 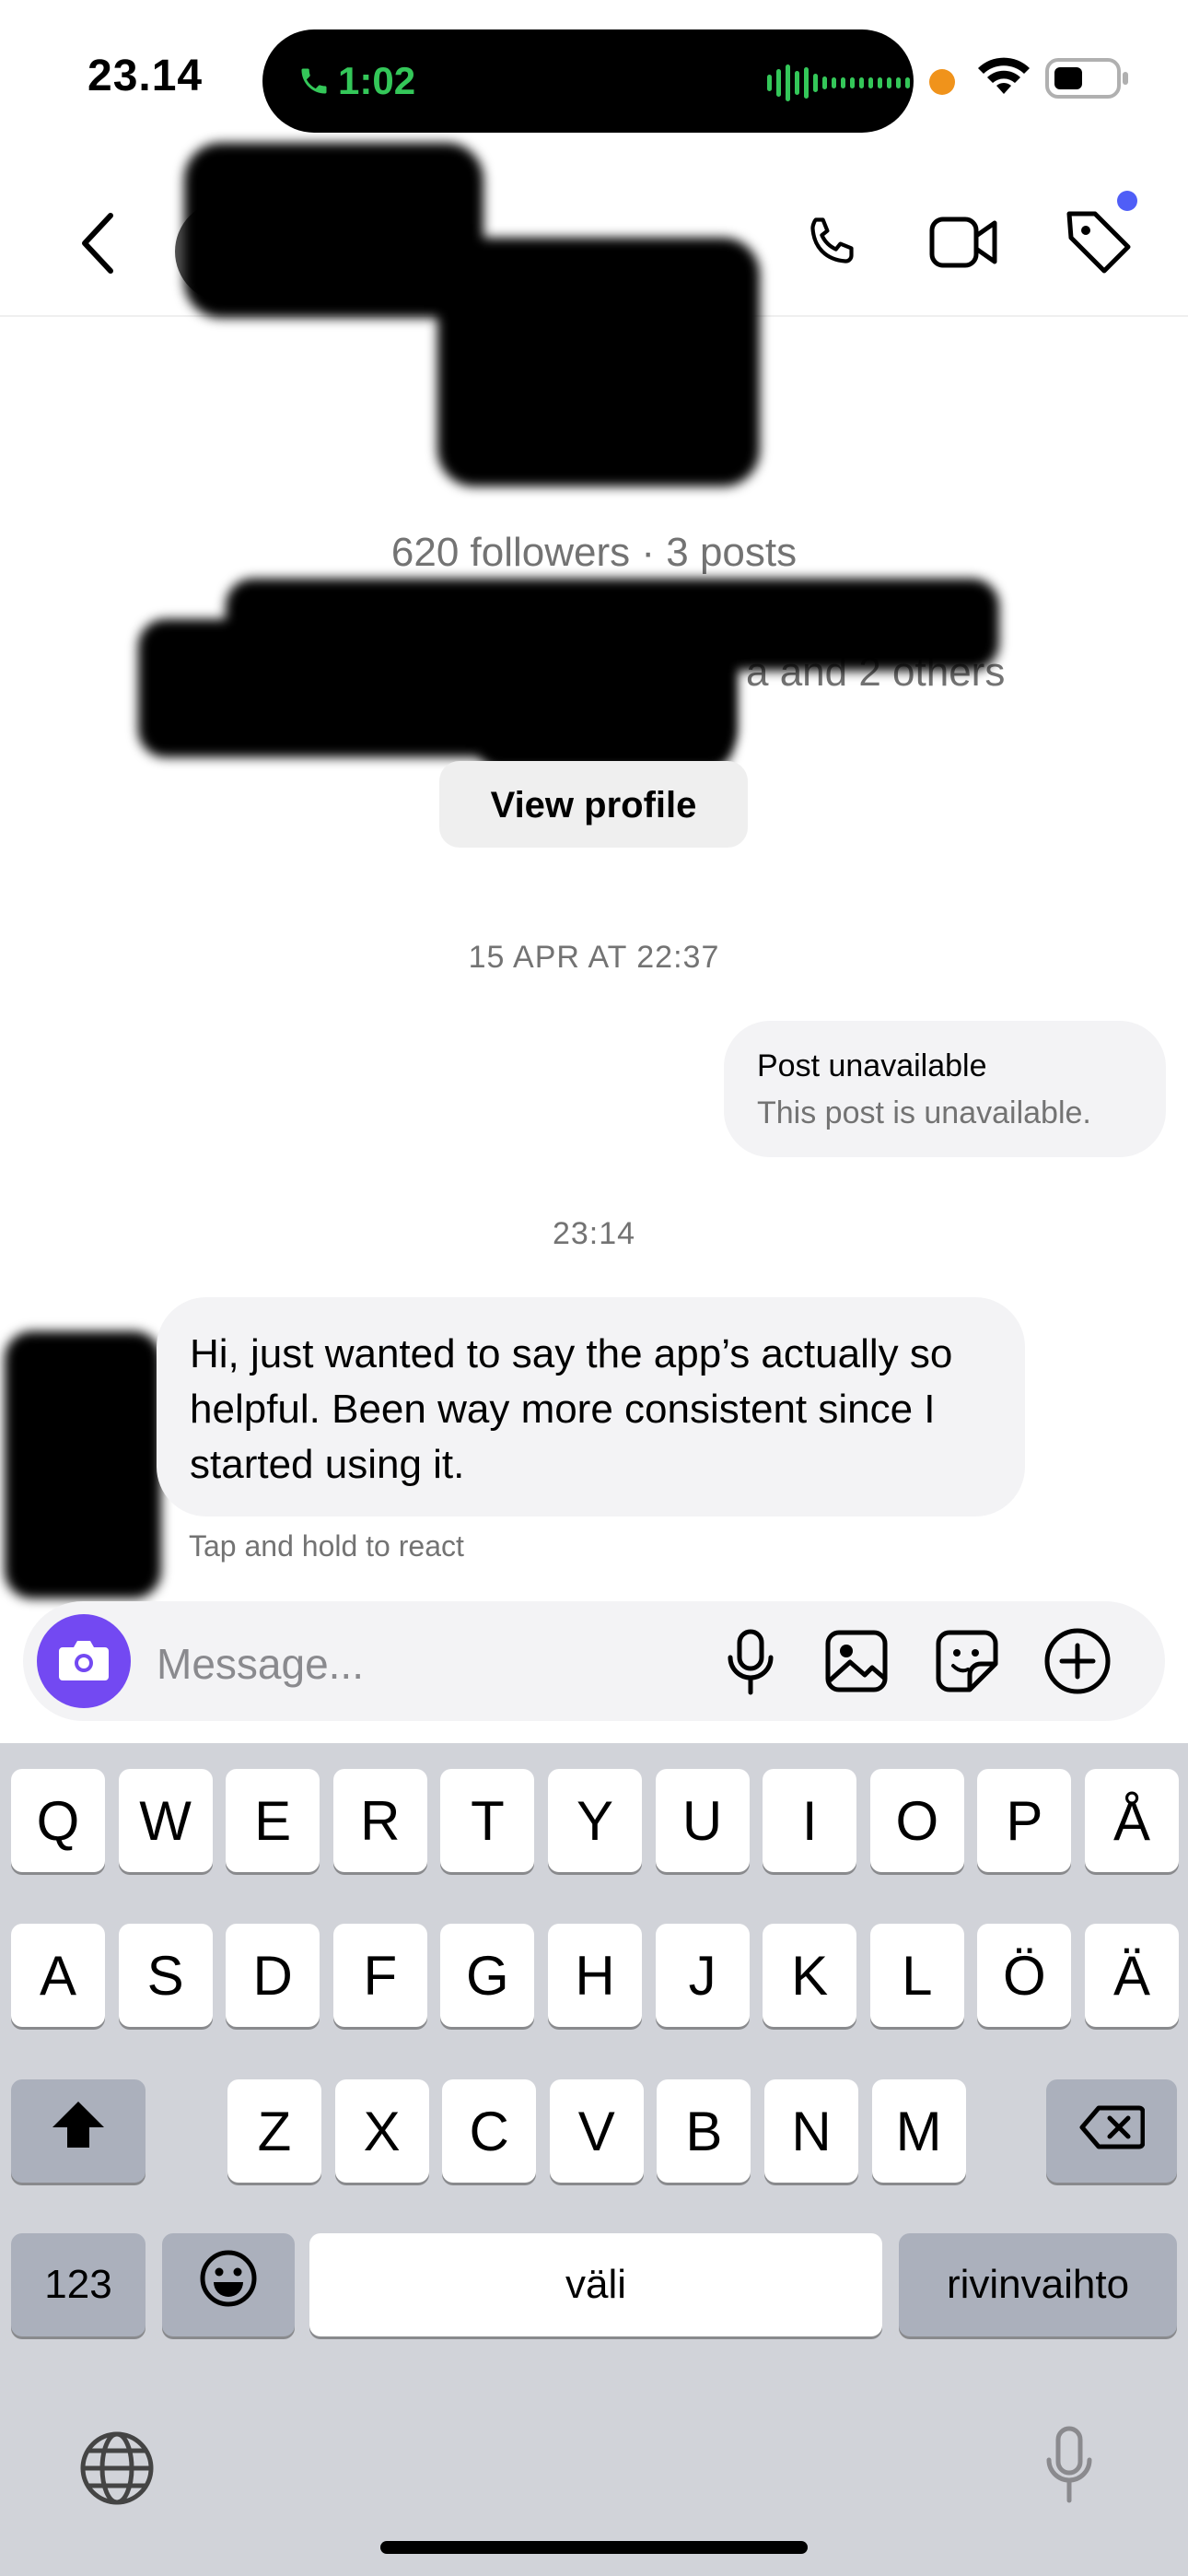 What do you see at coordinates (598, 362) in the screenshot?
I see `redaction-profile-avatar` at bounding box center [598, 362].